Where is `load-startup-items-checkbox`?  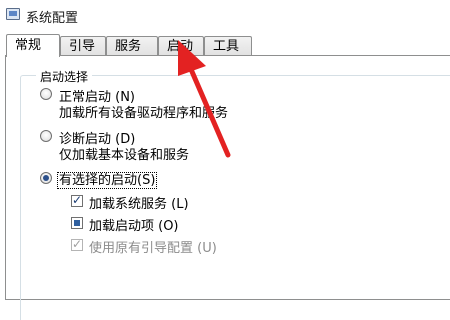
load-startup-items-checkbox is located at coordinates (77, 223).